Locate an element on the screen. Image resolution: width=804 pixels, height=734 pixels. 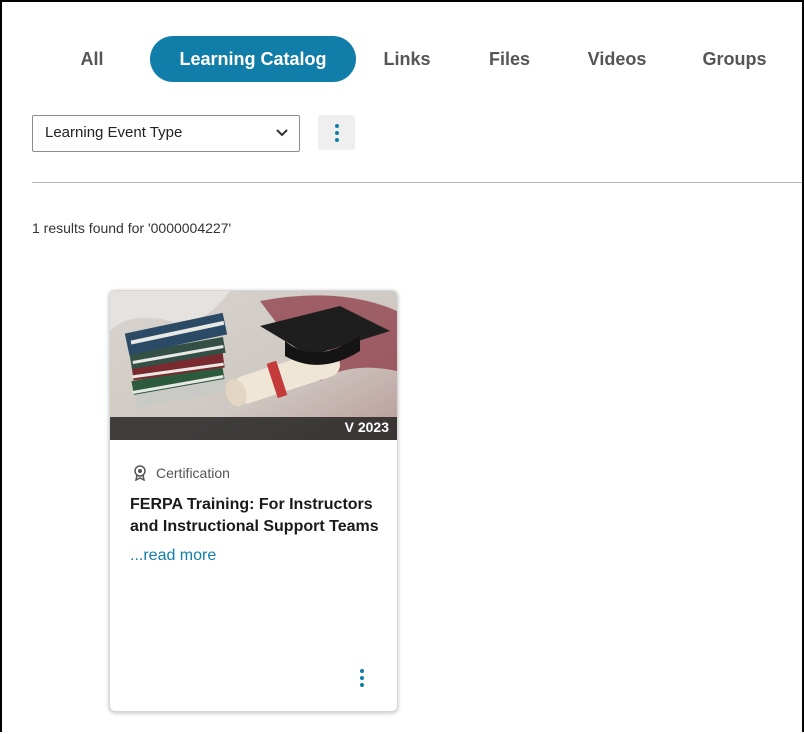
filter-more-button is located at coordinates (336, 132).